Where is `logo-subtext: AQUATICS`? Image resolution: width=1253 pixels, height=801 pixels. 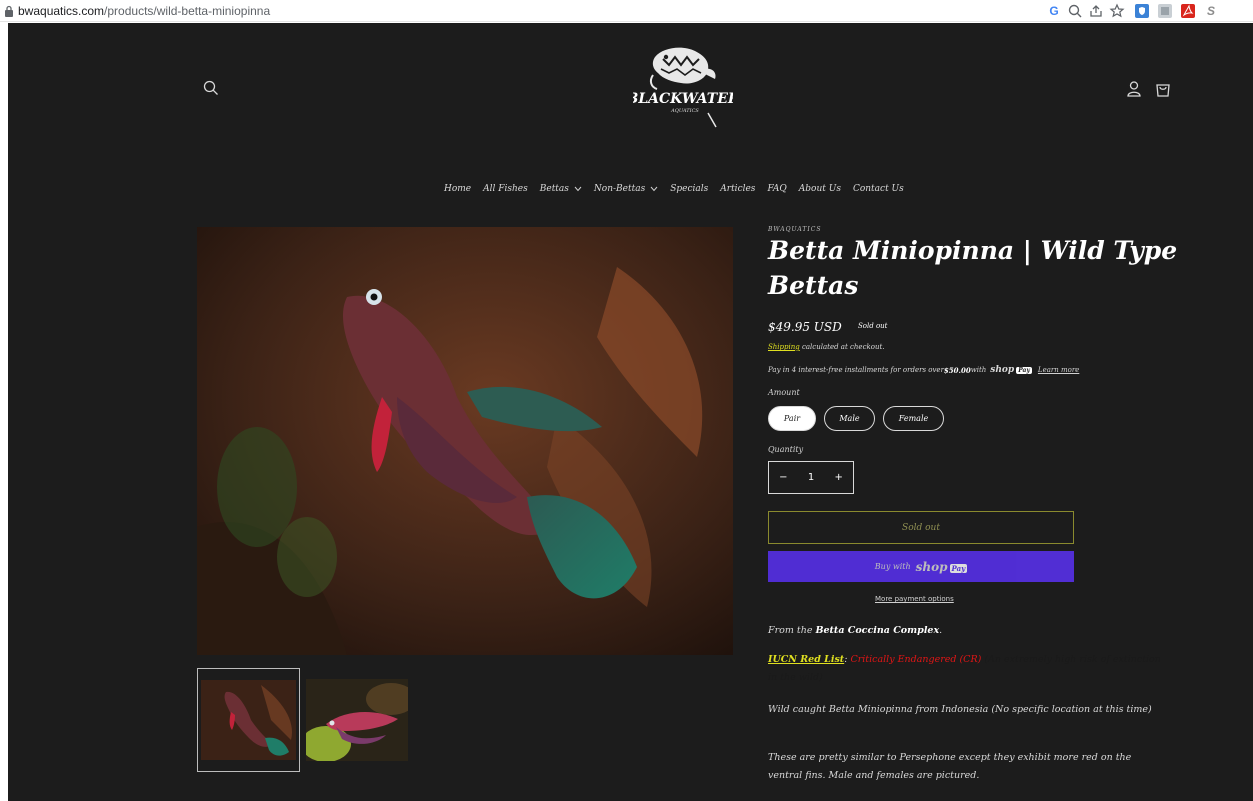
logo-subtext: AQUATICS is located at coordinates (684, 111).